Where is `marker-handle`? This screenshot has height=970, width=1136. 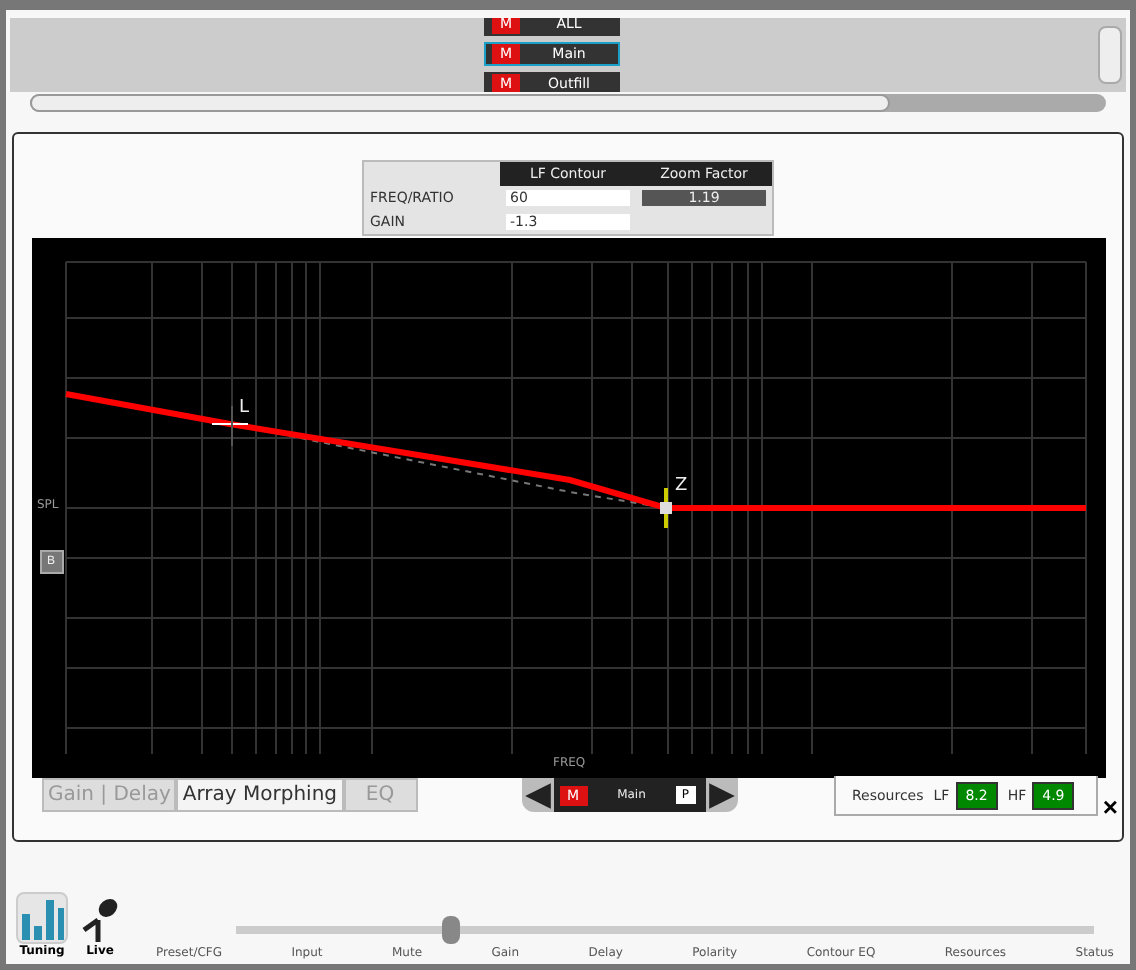
marker-handle is located at coordinates (665, 508).